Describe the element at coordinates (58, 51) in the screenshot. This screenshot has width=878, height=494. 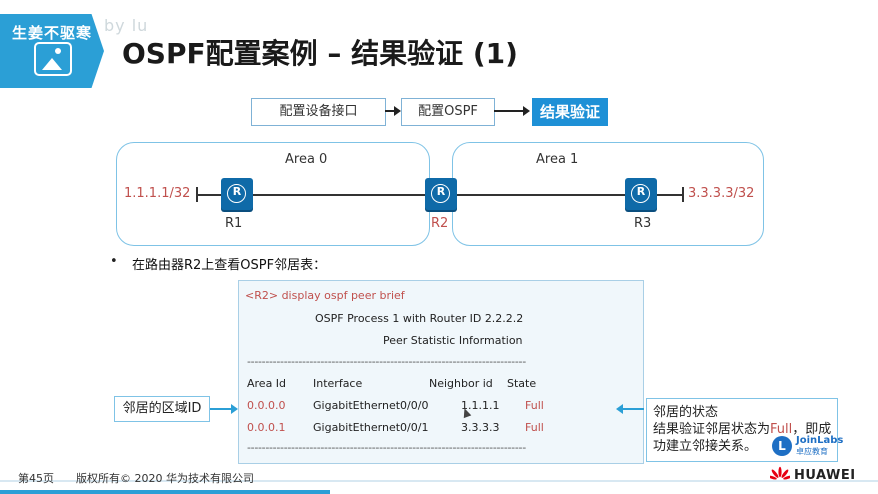
I see `sun-icon` at that location.